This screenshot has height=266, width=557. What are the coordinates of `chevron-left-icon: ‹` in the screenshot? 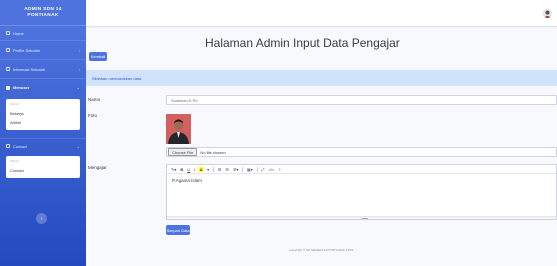 It's located at (41, 218).